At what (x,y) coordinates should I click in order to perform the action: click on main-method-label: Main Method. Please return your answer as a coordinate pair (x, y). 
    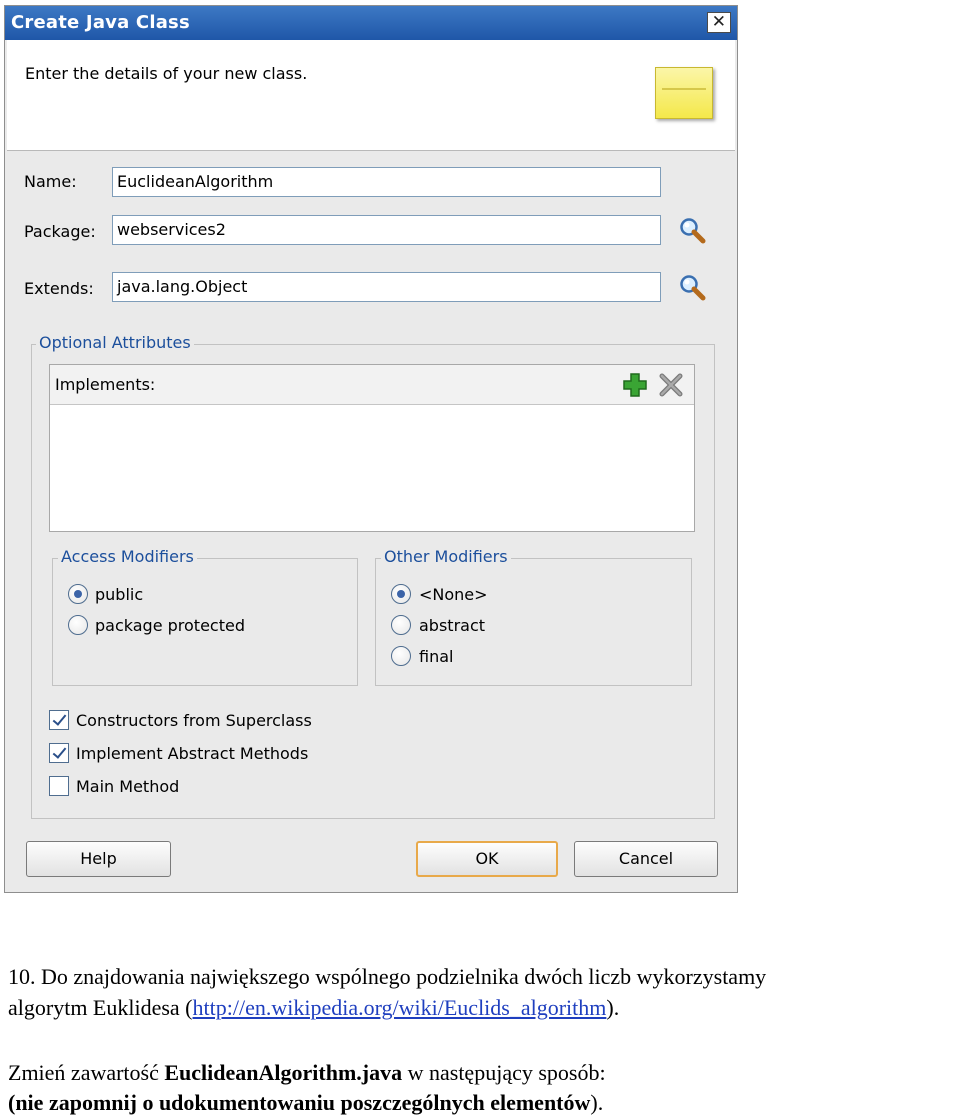
    Looking at the image, I should click on (128, 786).